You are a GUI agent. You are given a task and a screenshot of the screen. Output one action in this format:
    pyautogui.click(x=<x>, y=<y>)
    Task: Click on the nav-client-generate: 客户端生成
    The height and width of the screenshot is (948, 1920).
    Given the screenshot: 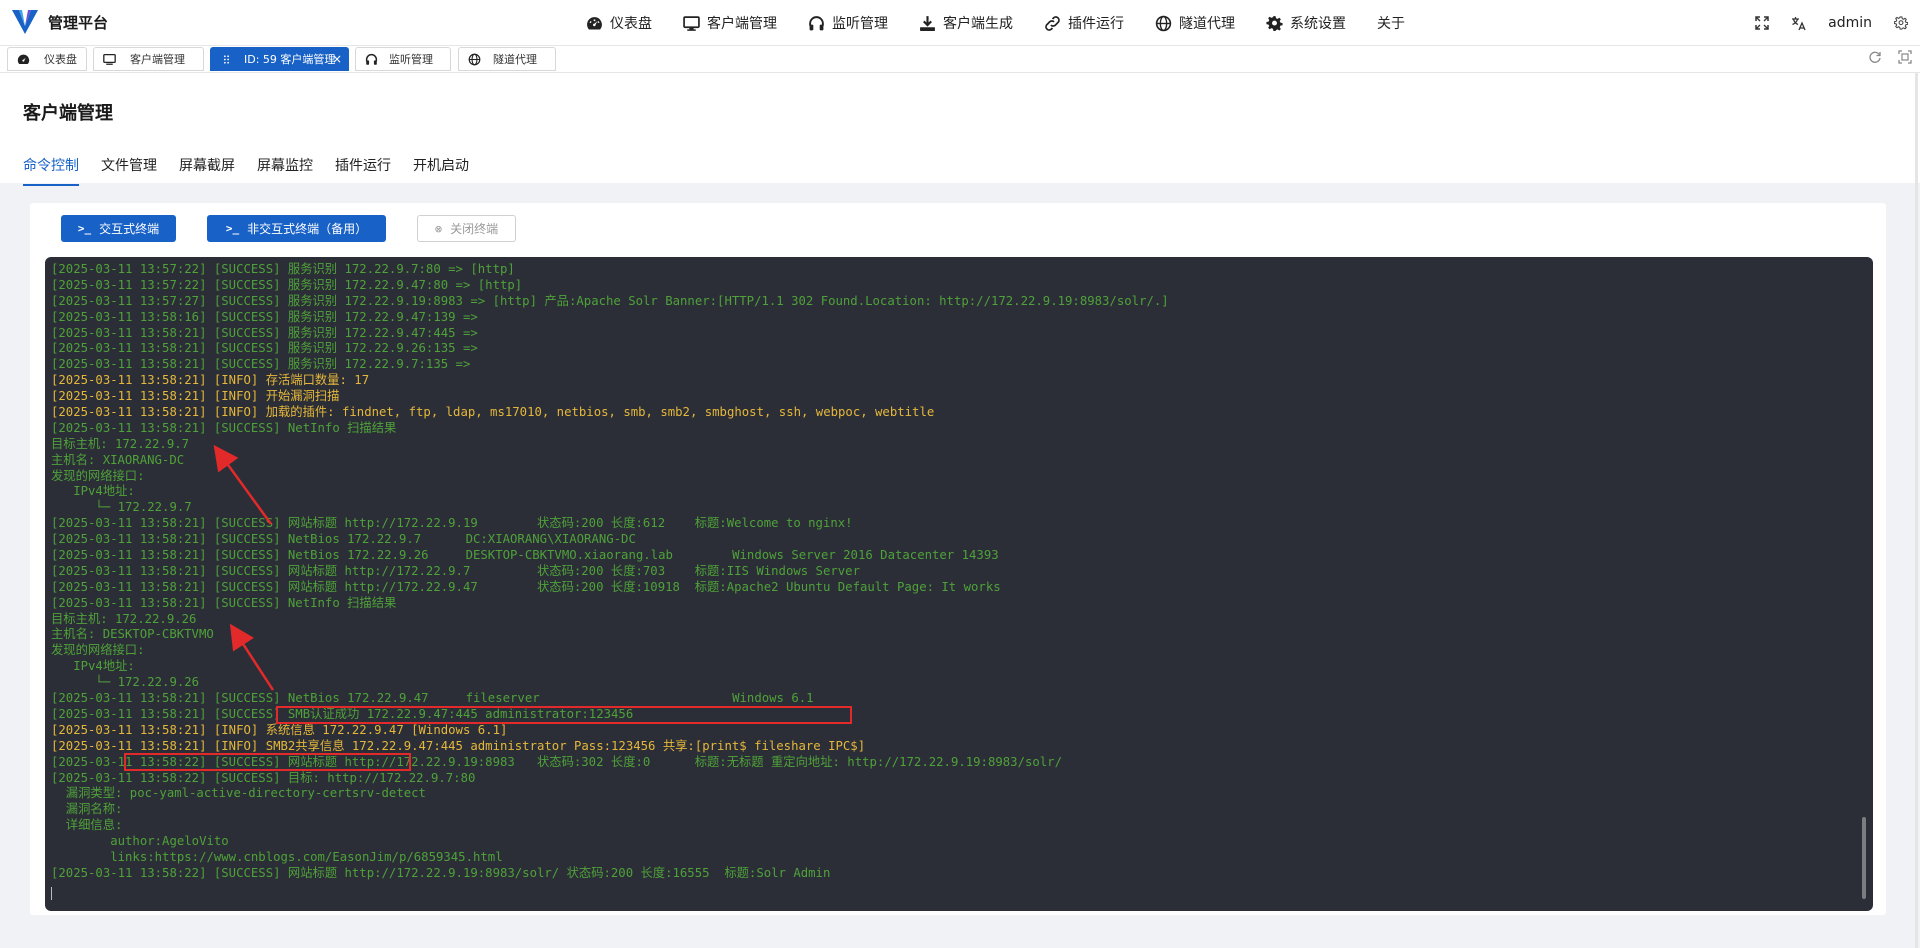 What is the action you would take?
    pyautogui.click(x=966, y=23)
    